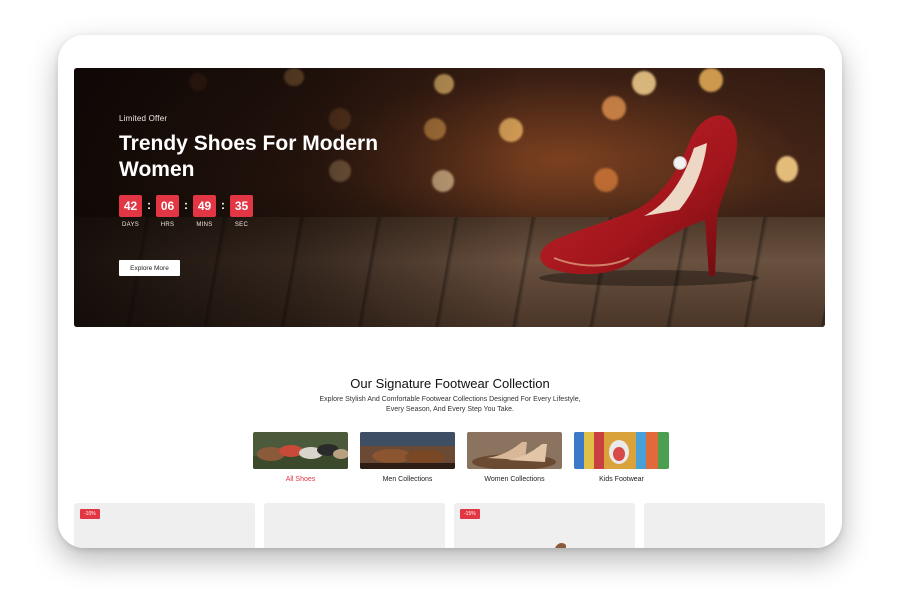 The image size is (900, 600). What do you see at coordinates (544, 525) in the screenshot?
I see `product-card: -15%` at bounding box center [544, 525].